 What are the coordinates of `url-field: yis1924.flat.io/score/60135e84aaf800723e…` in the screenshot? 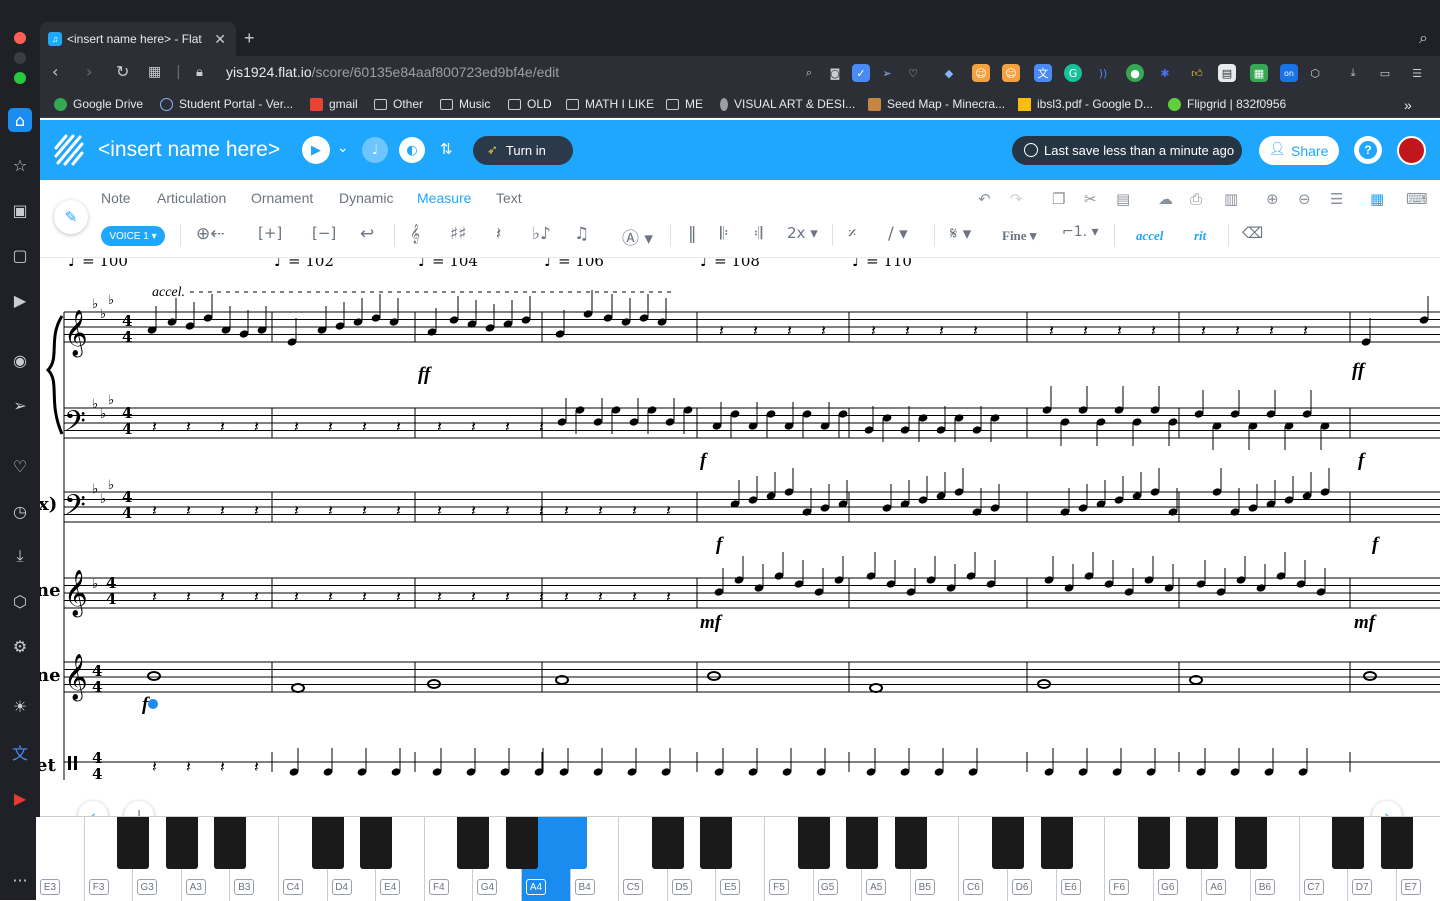 It's located at (392, 72).